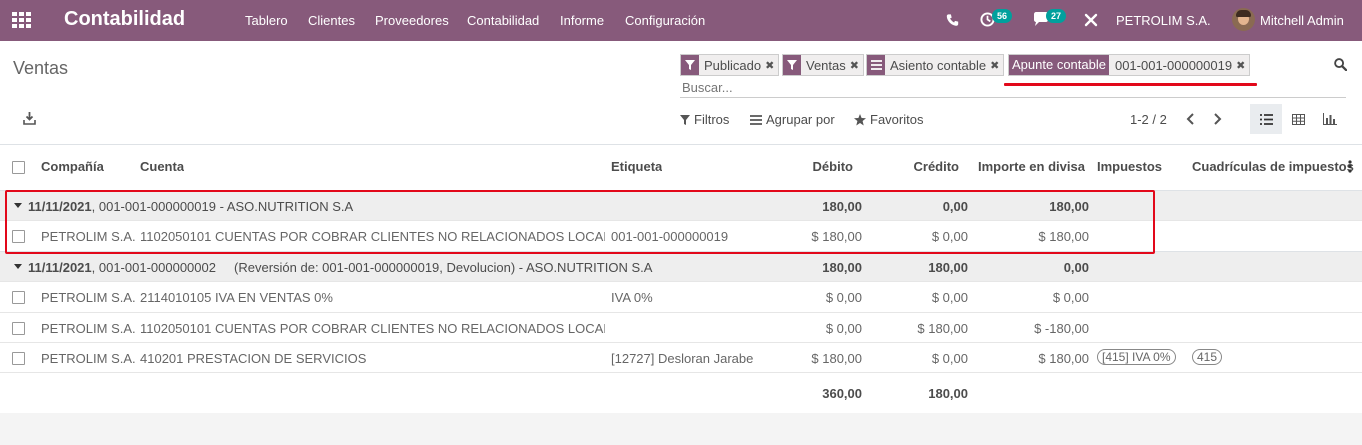 The height and width of the screenshot is (445, 1362). What do you see at coordinates (503, 20) in the screenshot?
I see `menu-contabilidad: Contabilidad` at bounding box center [503, 20].